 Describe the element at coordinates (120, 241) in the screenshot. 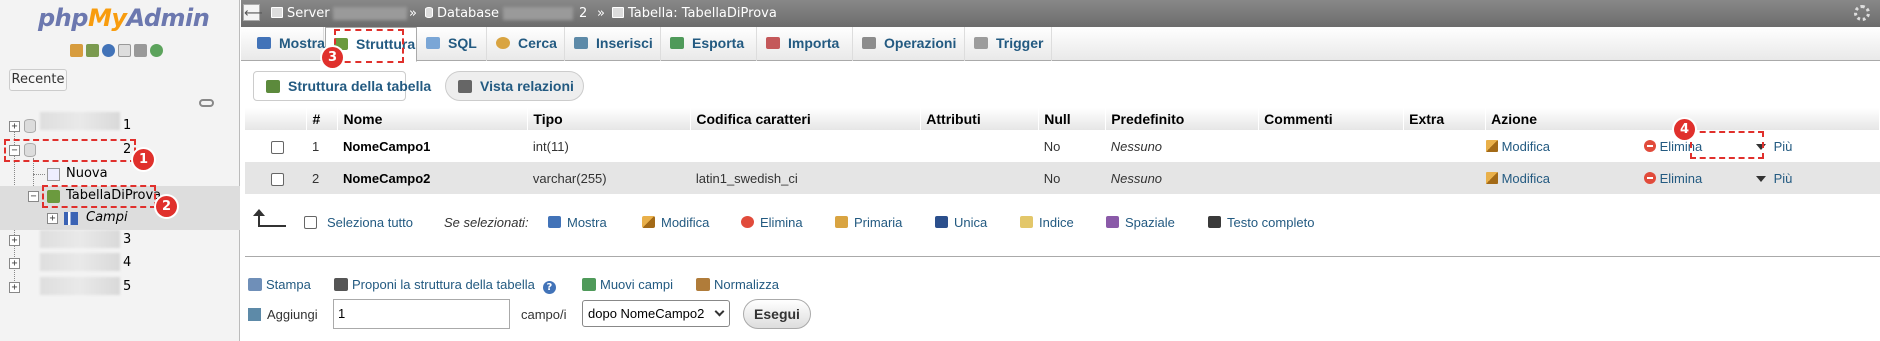

I see `tree-db-3: + 3` at that location.